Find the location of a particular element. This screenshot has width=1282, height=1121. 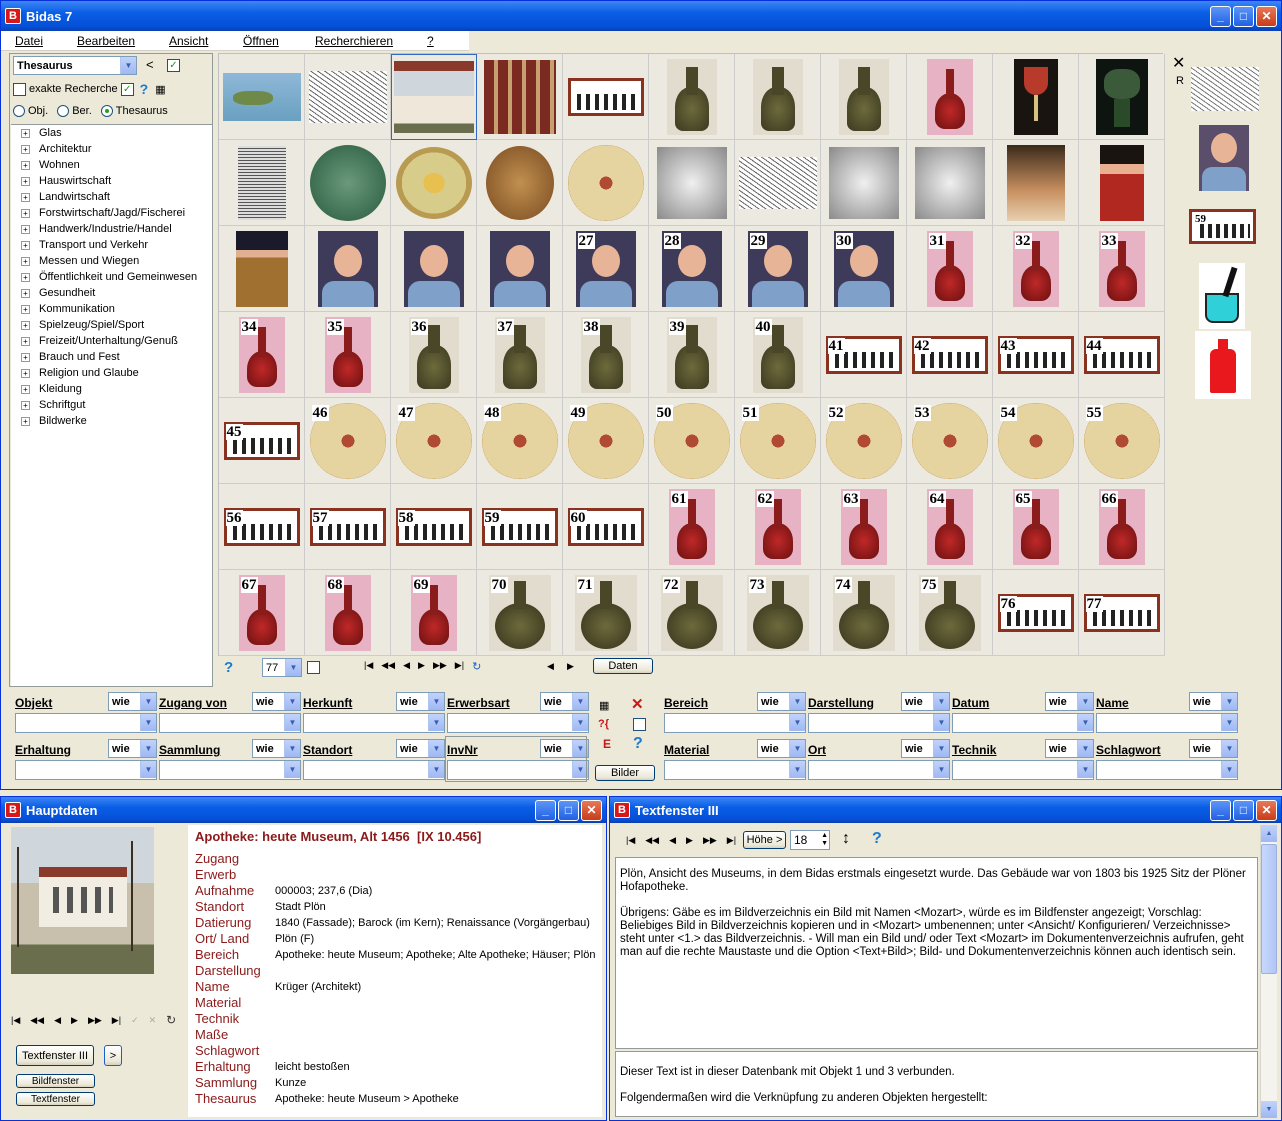

filter-input-zugang-von: ▼ is located at coordinates (230, 723).